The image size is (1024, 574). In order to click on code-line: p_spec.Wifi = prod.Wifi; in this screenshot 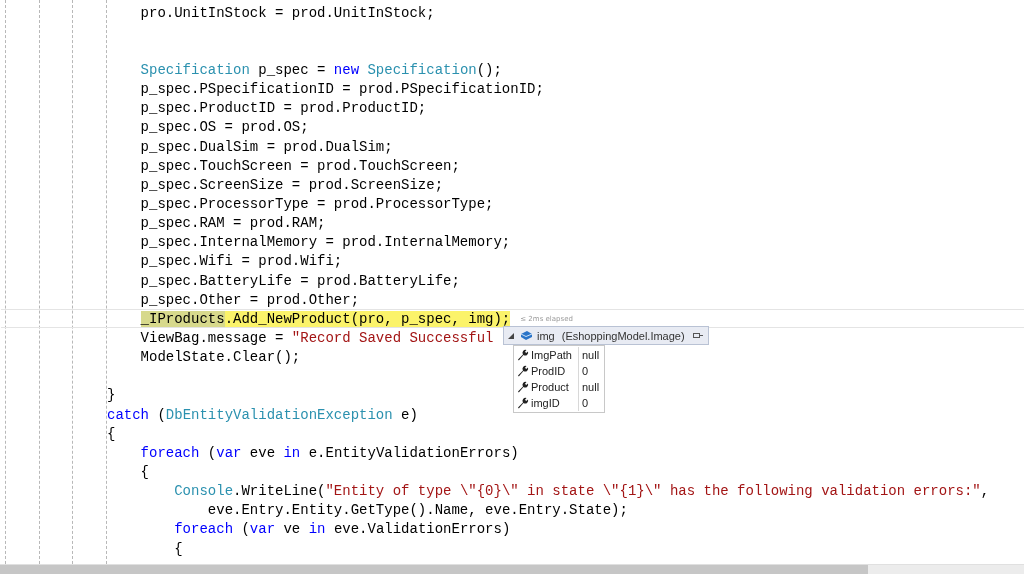, I will do `click(241, 261)`.